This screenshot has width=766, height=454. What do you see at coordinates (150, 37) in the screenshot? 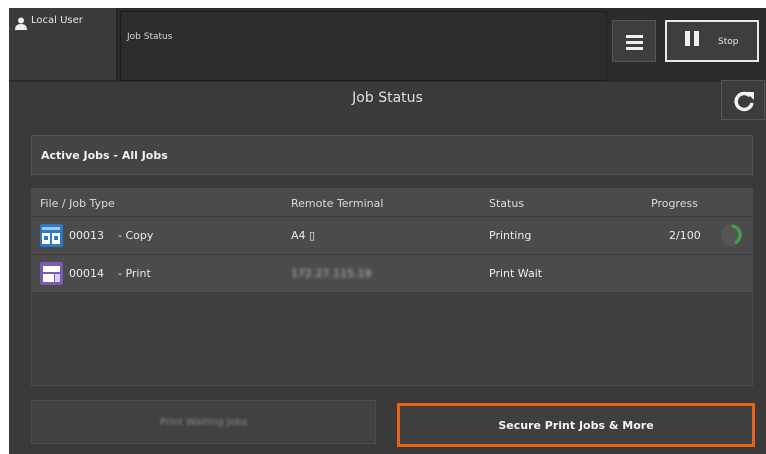
I see `title-box-label: Job Status` at bounding box center [150, 37].